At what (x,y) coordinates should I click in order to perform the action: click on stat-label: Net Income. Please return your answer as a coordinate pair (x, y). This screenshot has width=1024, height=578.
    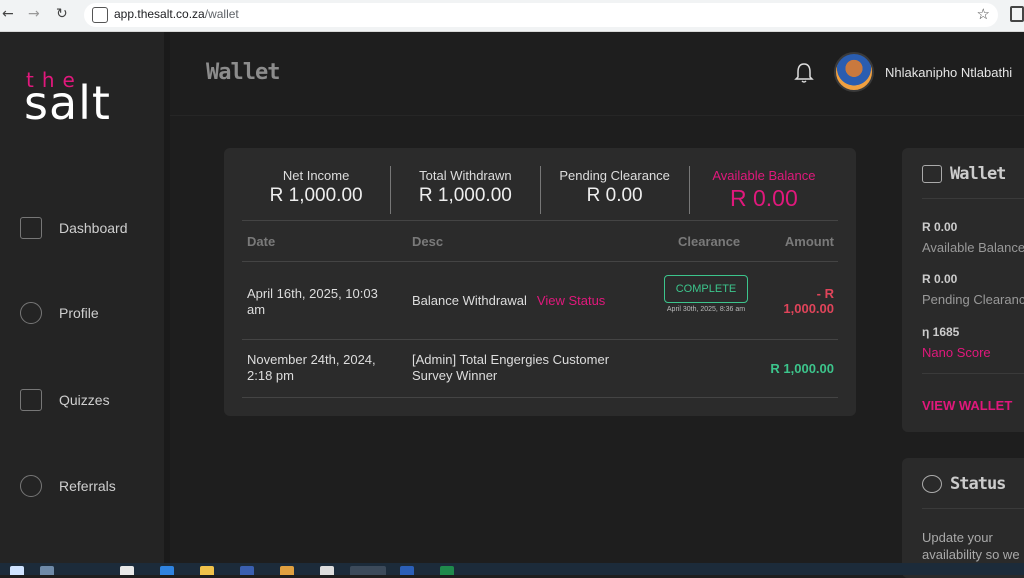
    Looking at the image, I should click on (316, 175).